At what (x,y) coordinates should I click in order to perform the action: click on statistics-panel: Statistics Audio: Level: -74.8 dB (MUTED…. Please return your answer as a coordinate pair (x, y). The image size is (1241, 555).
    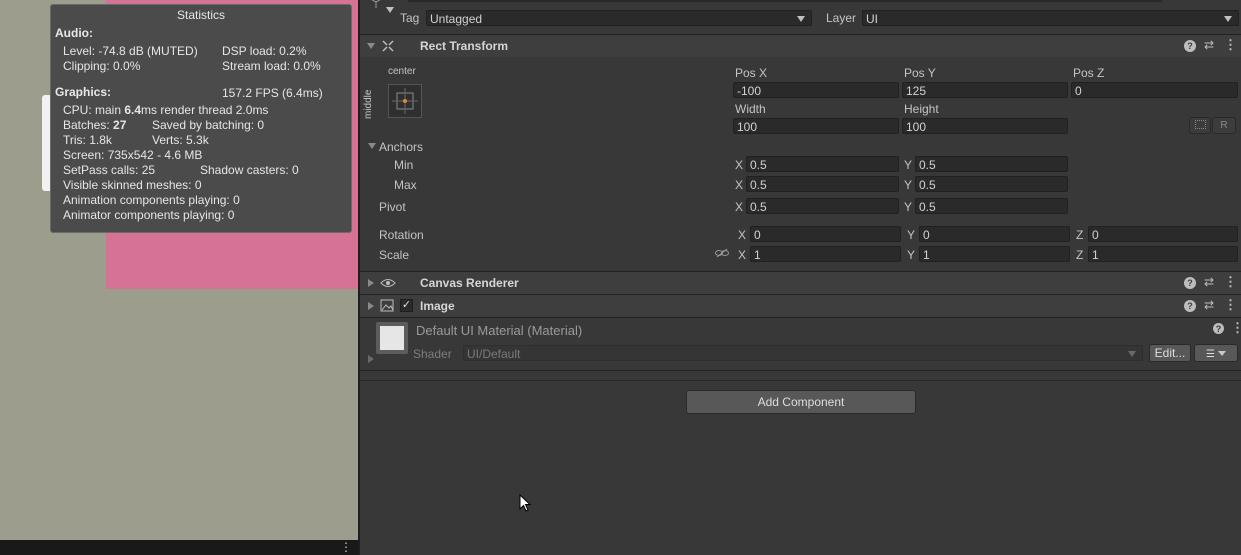
    Looking at the image, I should click on (201, 118).